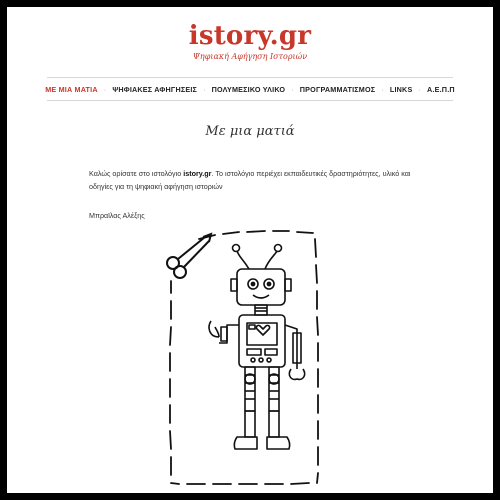 This screenshot has height=500, width=500. What do you see at coordinates (136, 173) in the screenshot?
I see `intro-text-prefix: Καλώς ορίσατε στο ιστολόγιο` at bounding box center [136, 173].